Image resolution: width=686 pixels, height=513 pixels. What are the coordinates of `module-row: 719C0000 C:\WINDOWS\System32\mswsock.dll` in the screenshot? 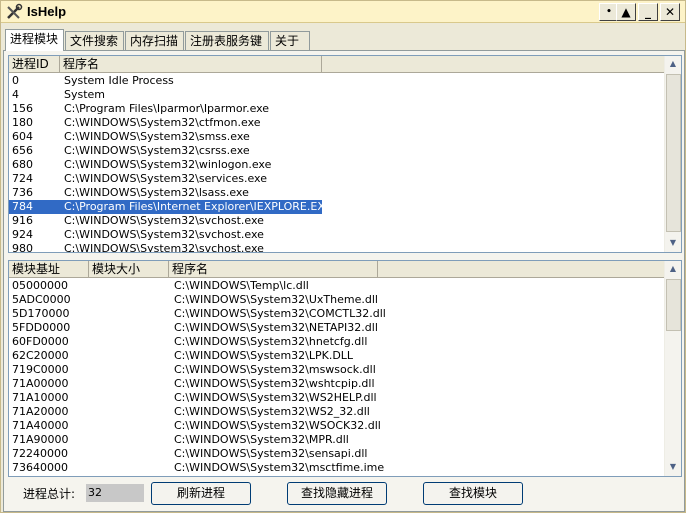 It's located at (336, 370).